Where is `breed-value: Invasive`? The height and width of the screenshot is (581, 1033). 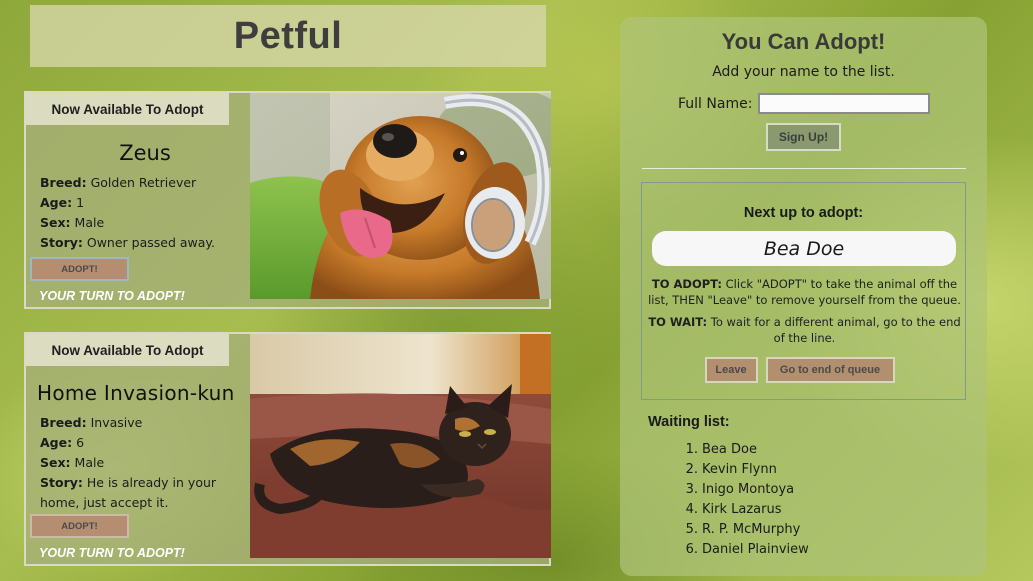 breed-value: Invasive is located at coordinates (116, 422).